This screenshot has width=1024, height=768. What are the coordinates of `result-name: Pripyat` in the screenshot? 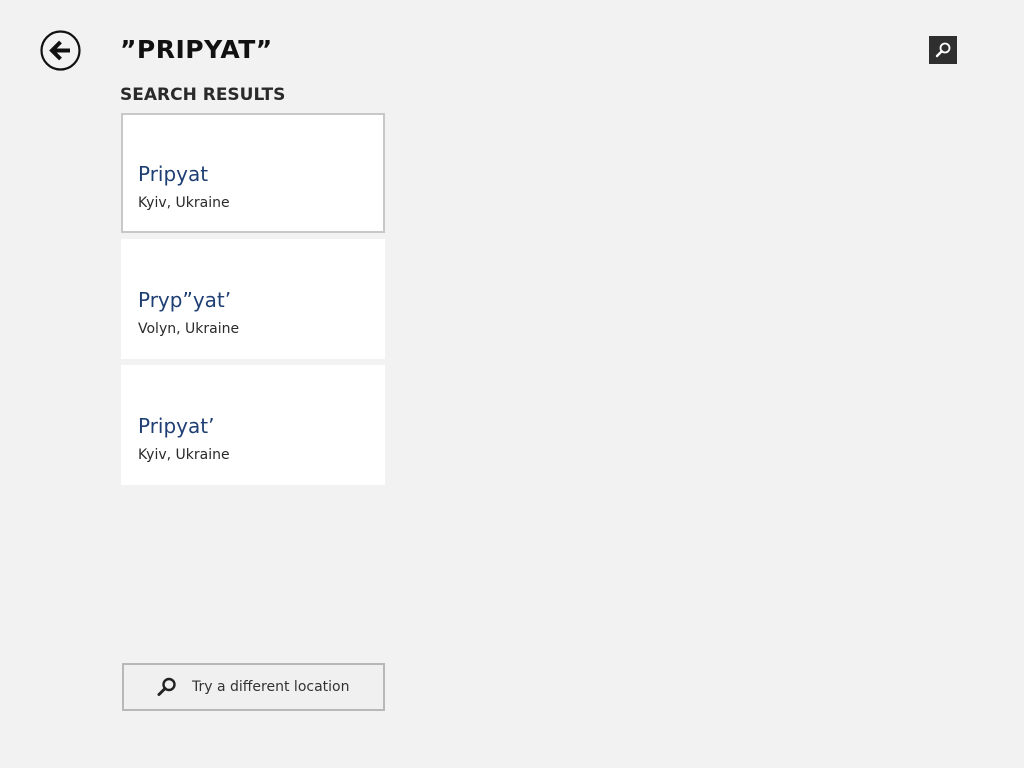 It's located at (173, 174).